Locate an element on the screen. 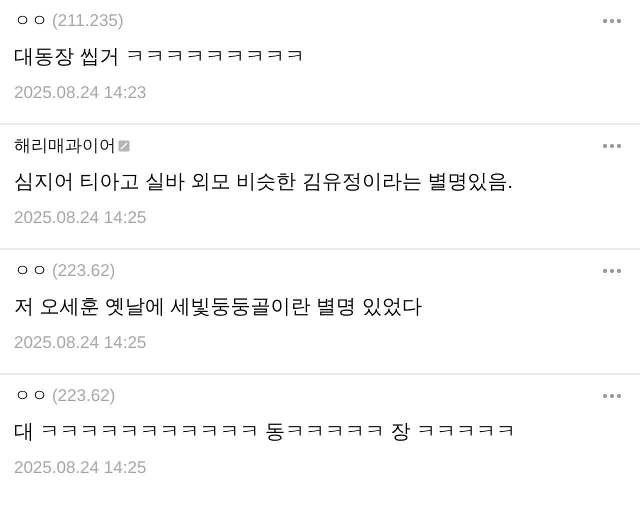 This screenshot has width=640, height=511. author-name: 해리매과이어 is located at coordinates (65, 146).